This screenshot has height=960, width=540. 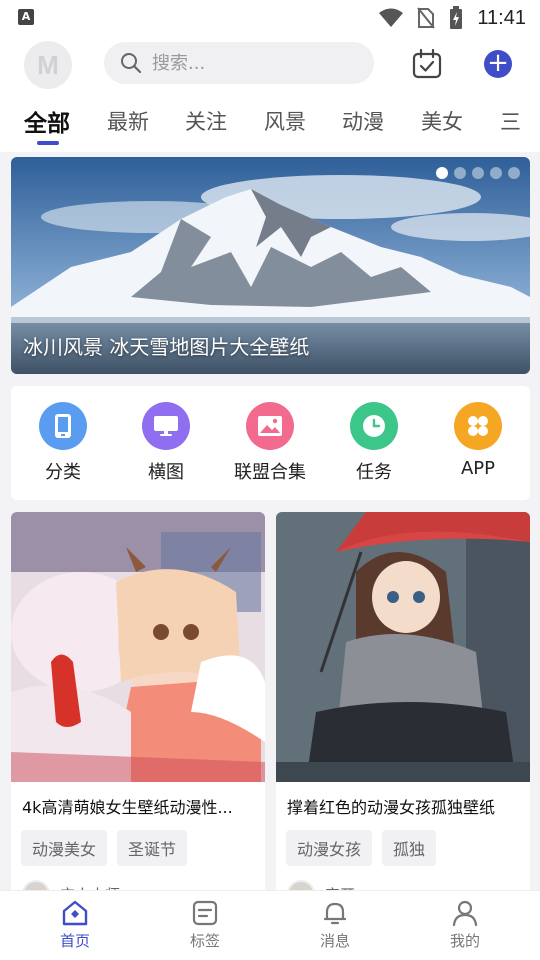 What do you see at coordinates (329, 848) in the screenshot?
I see `tag-chip: 动漫女孩` at bounding box center [329, 848].